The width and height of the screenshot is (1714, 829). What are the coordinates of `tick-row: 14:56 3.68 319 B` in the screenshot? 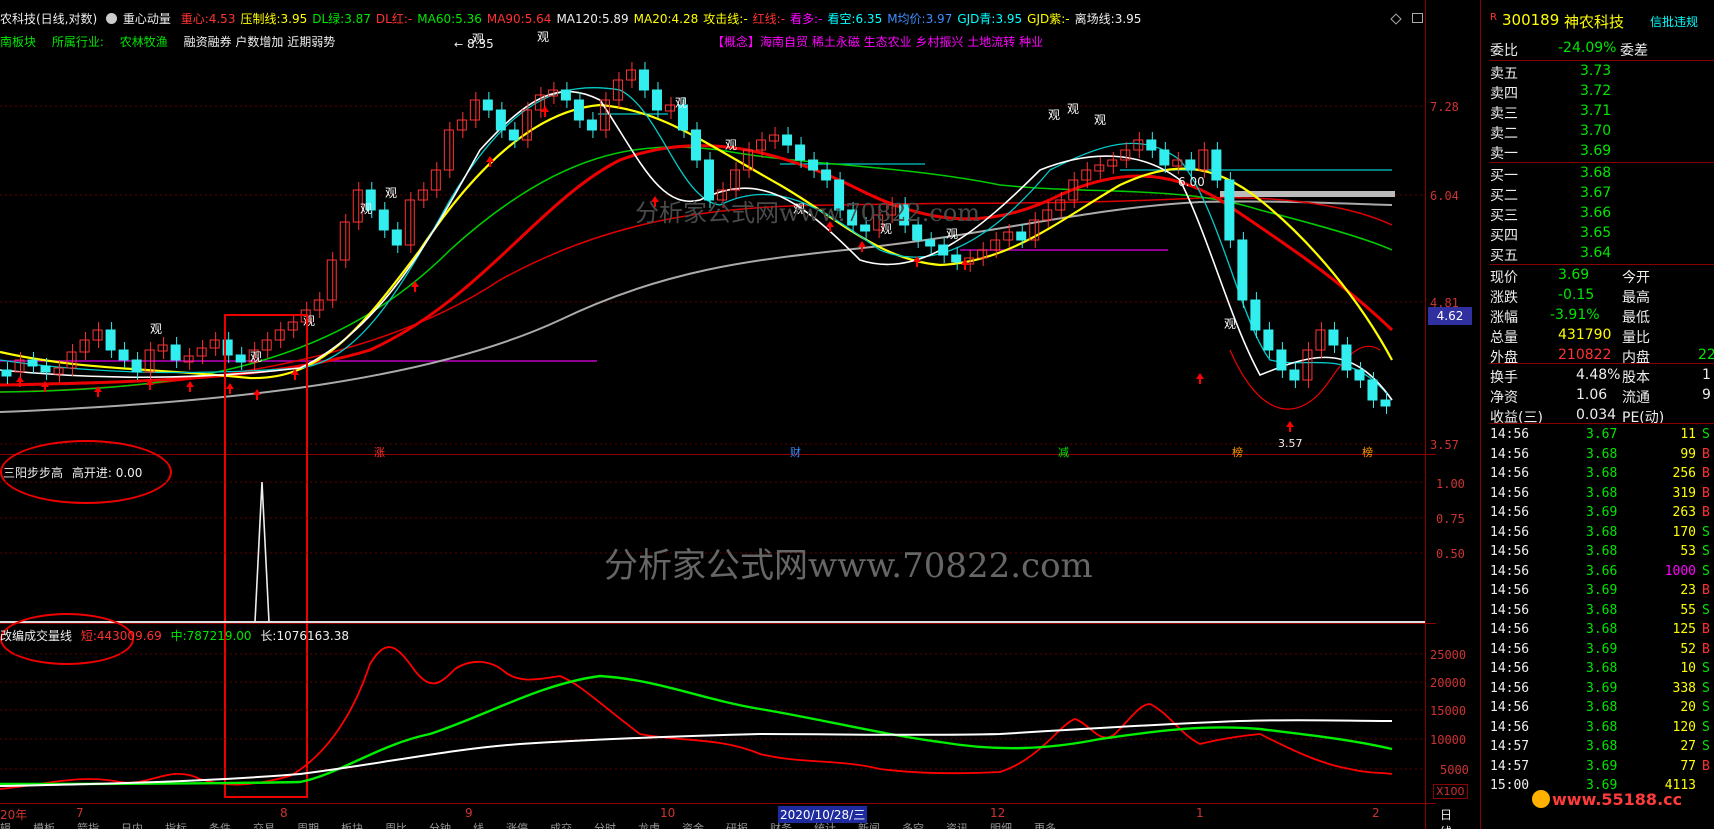 It's located at (1602, 494).